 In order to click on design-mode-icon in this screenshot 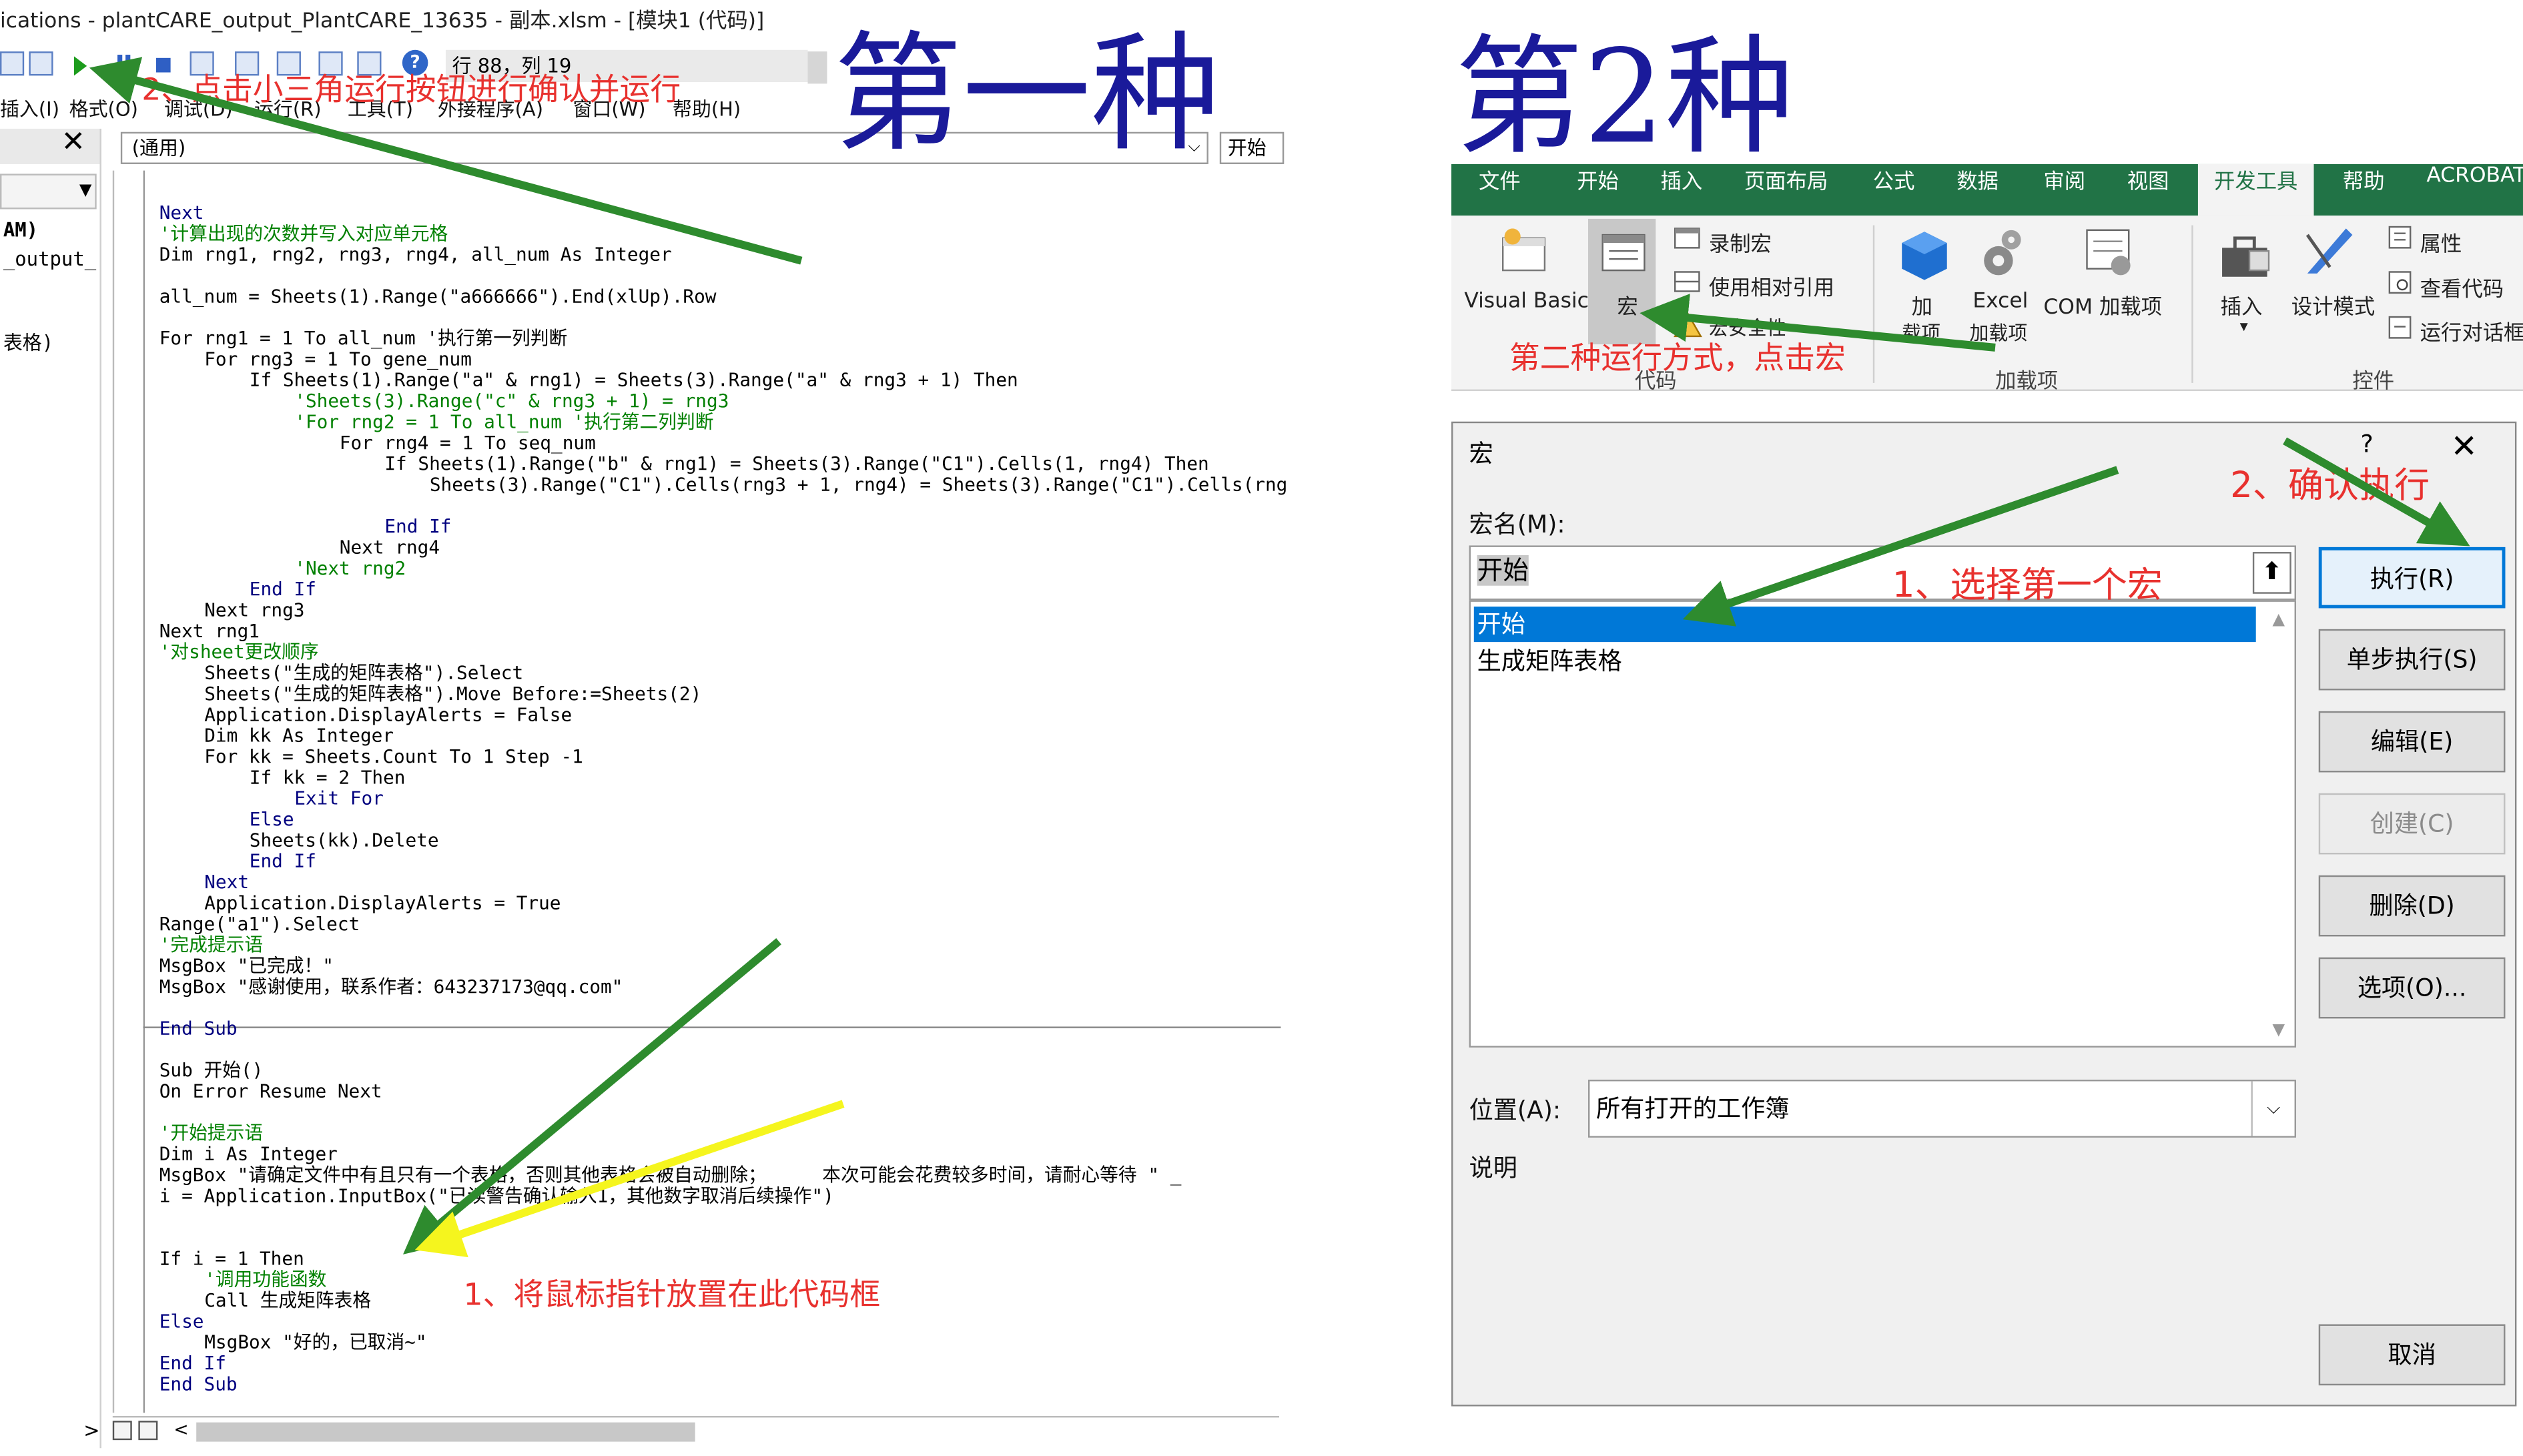, I will do `click(2330, 255)`.